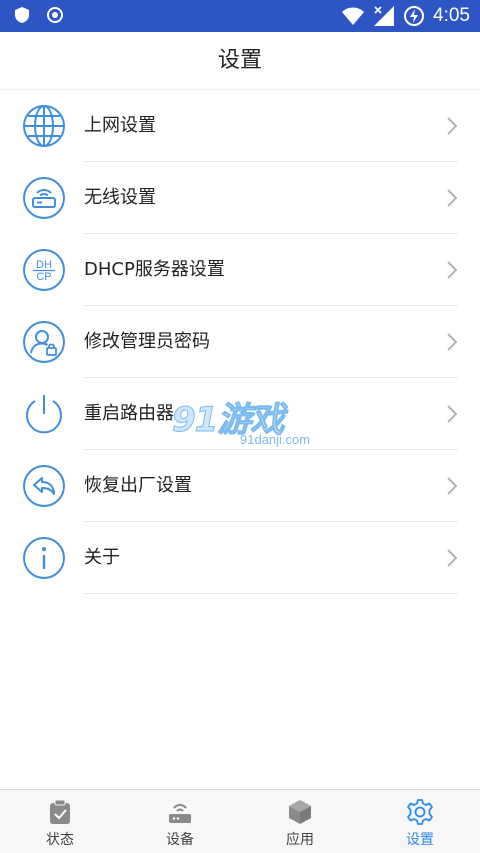  What do you see at coordinates (240, 126) in the screenshot?
I see `settings-item-internet: 上网设置` at bounding box center [240, 126].